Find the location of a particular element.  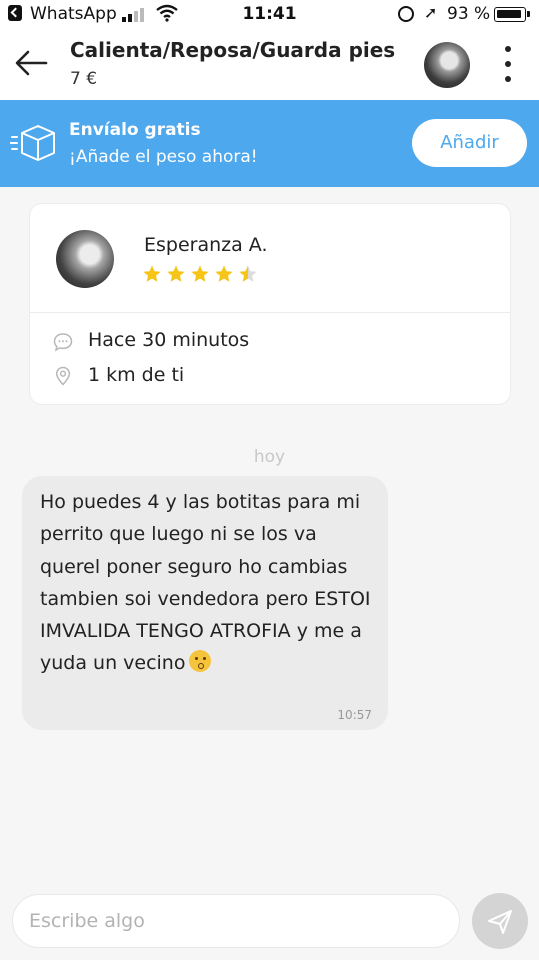

status-bar: WhatsApp 11:41 ➚ 93 % is located at coordinates (269, 15).